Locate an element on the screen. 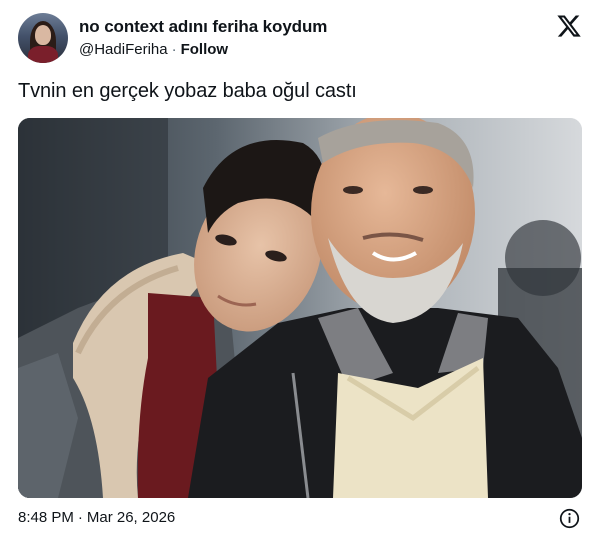 Image resolution: width=600 pixels, height=548 pixels. avatar is located at coordinates (43, 38).